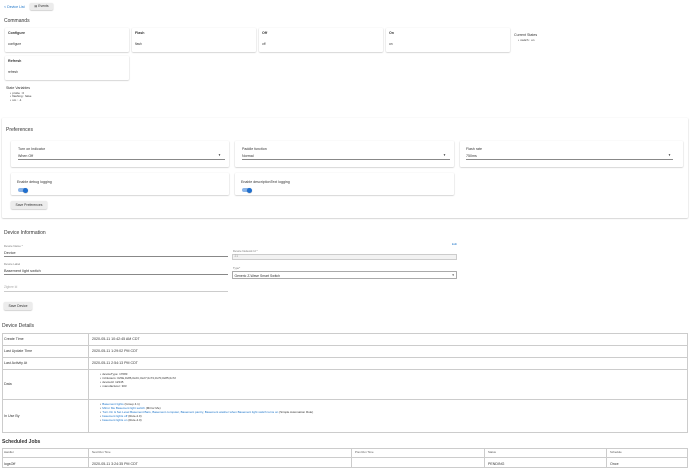 The image size is (690, 471). What do you see at coordinates (206, 420) in the screenshot?
I see `in-use-by-item: basement lights on (Rule-4.0)` at bounding box center [206, 420].